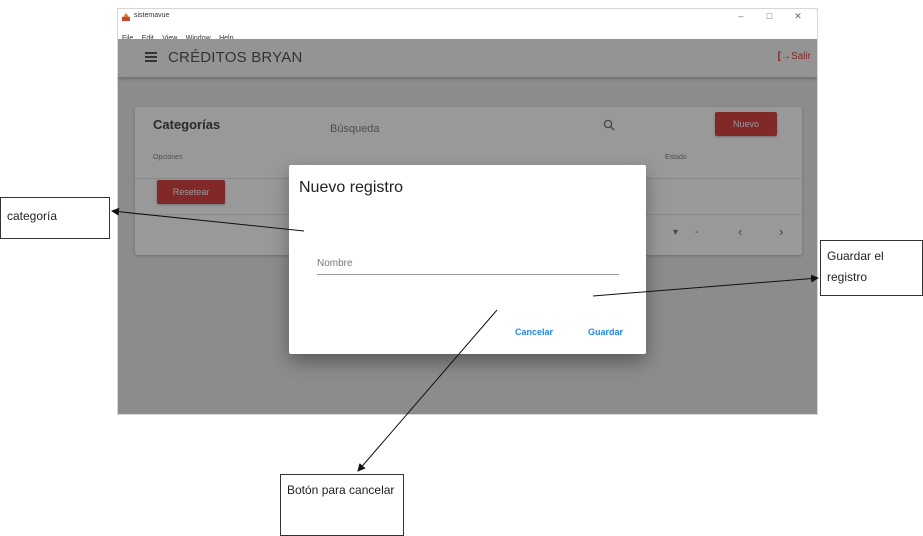 The width and height of the screenshot is (923, 536). Describe the element at coordinates (208, 219) in the screenshot. I see `arrow-to-category` at that location.